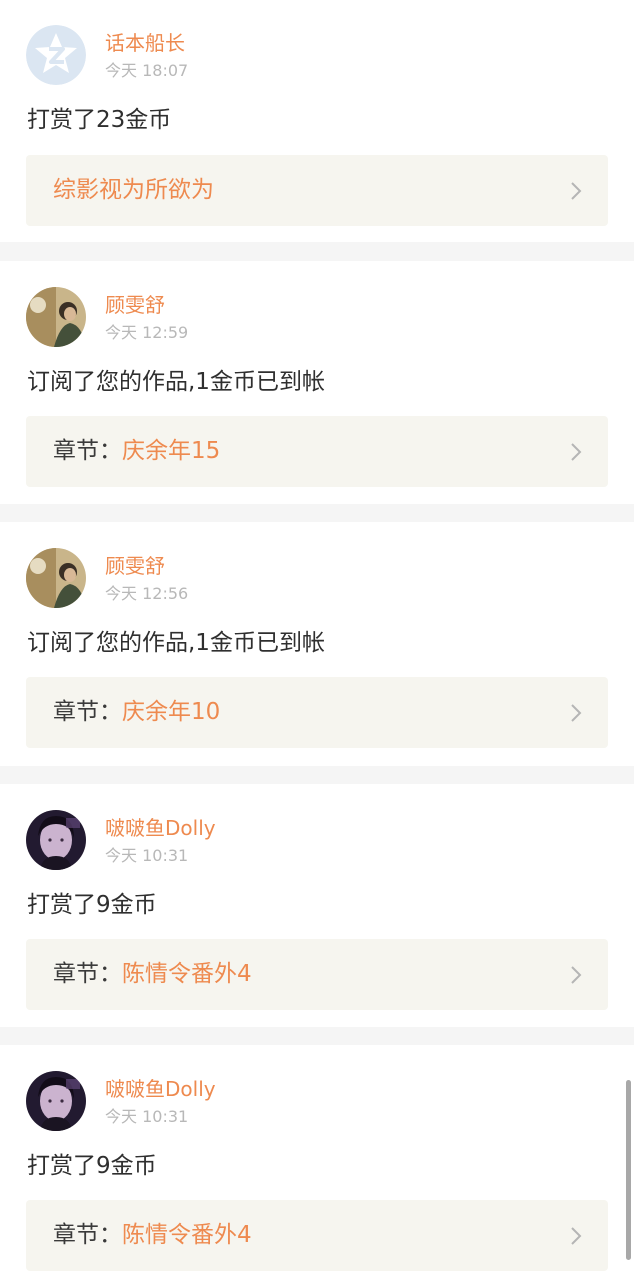 The image size is (634, 1280). I want to click on work-title: 综影视为所欲为, so click(133, 190).